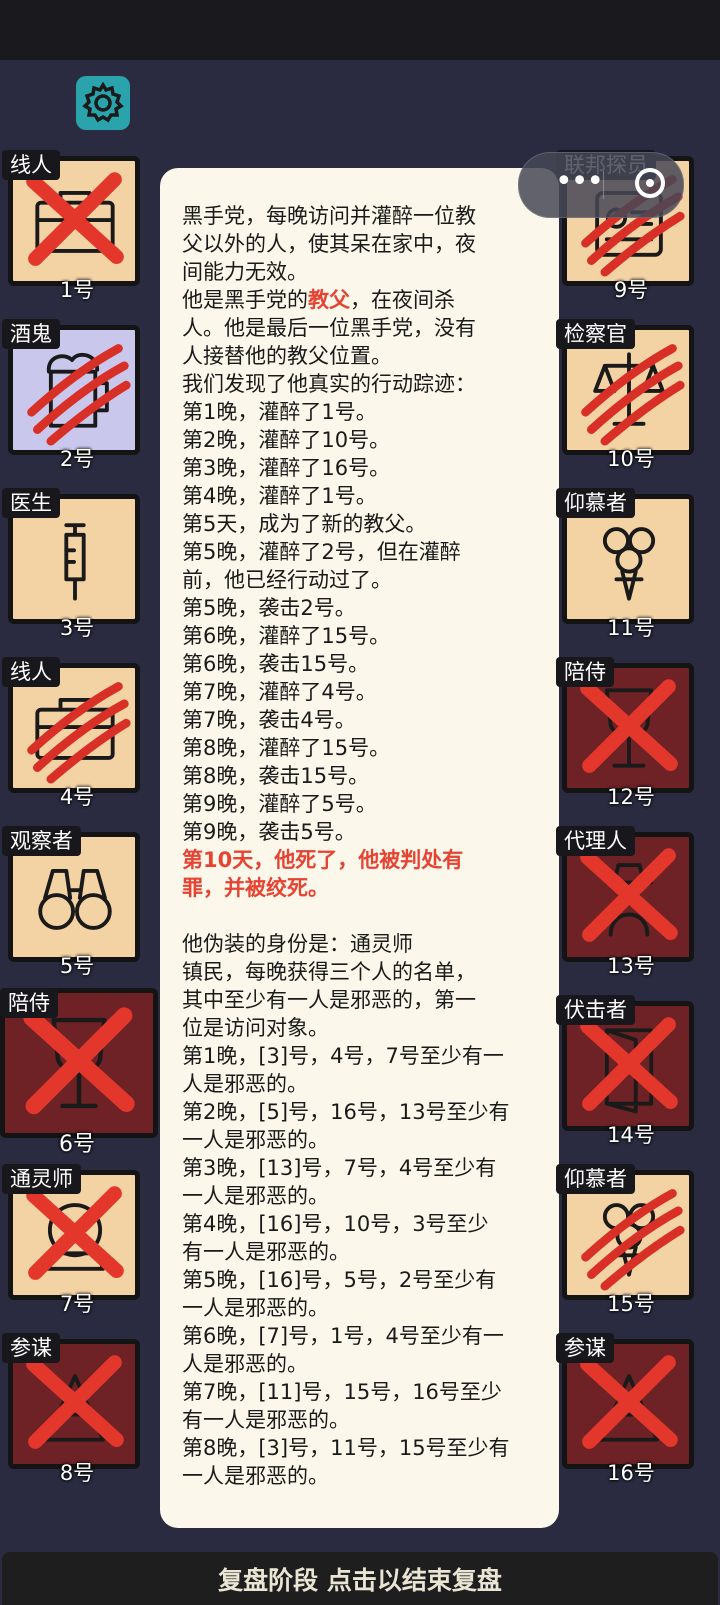 The image size is (720, 1605). Describe the element at coordinates (269, 832) in the screenshot. I see `review-line: 第9晚，袭击5号。` at that location.